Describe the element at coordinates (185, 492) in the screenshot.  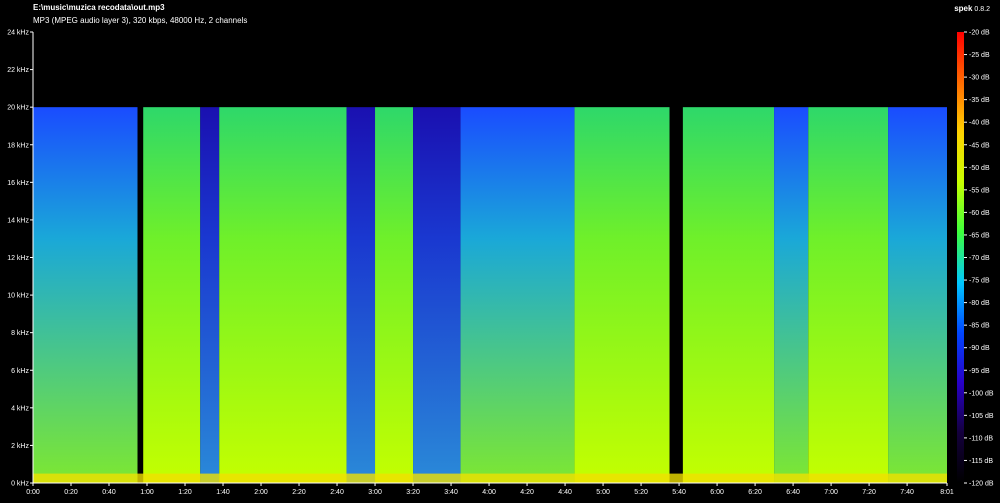
I see `x-tick-label: 1:20` at that location.